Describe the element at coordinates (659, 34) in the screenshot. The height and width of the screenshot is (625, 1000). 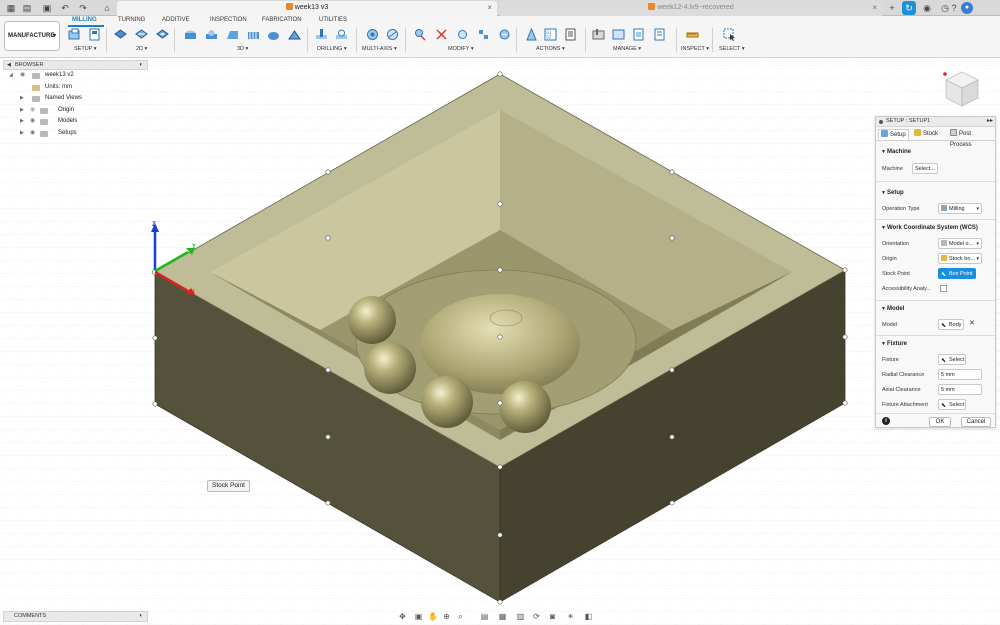
I see `template-library-icon` at that location.